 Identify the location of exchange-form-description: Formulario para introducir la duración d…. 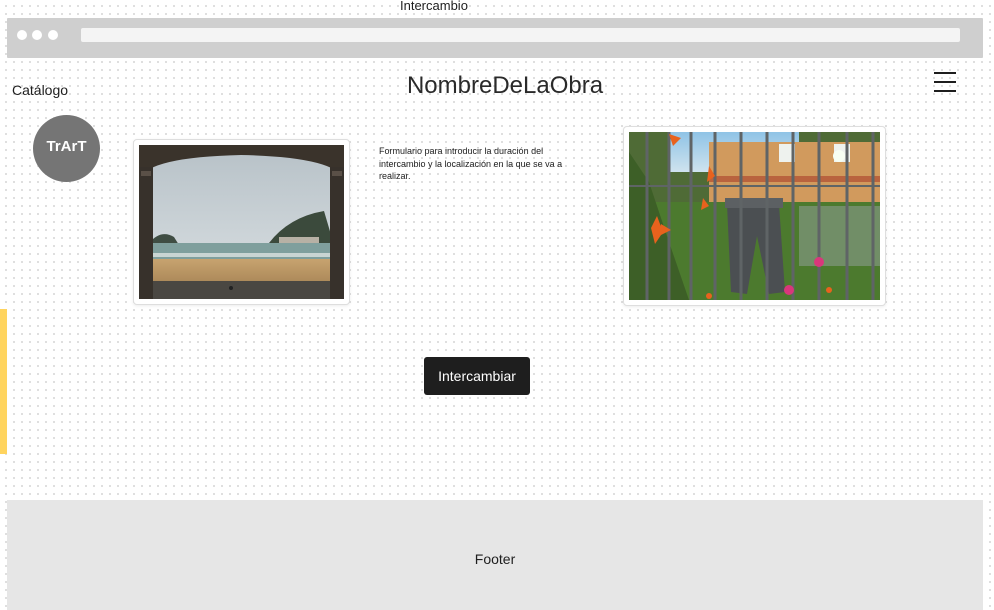
(471, 163).